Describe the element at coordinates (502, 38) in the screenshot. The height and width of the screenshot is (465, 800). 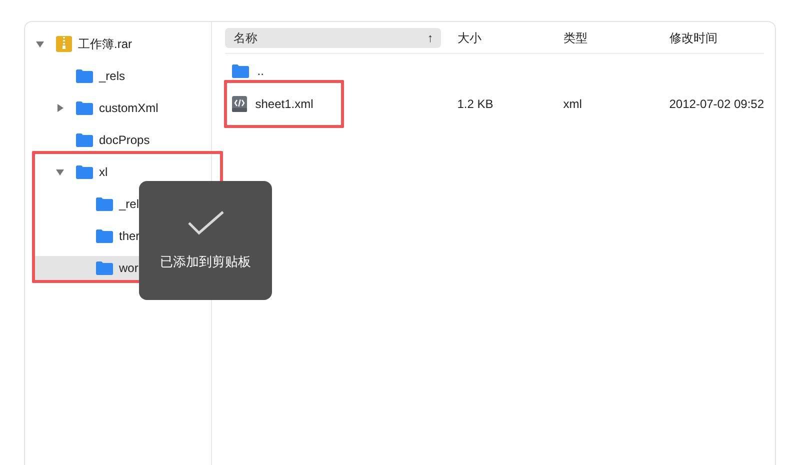
I see `column-header: 大小` at that location.